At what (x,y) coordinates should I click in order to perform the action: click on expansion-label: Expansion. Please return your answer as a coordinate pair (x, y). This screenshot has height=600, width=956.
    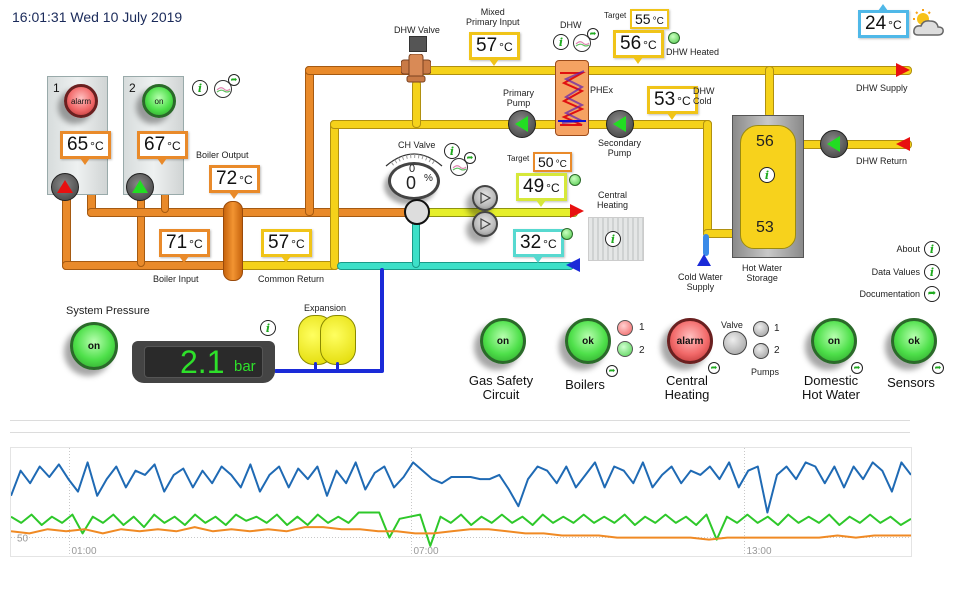
    Looking at the image, I should click on (325, 308).